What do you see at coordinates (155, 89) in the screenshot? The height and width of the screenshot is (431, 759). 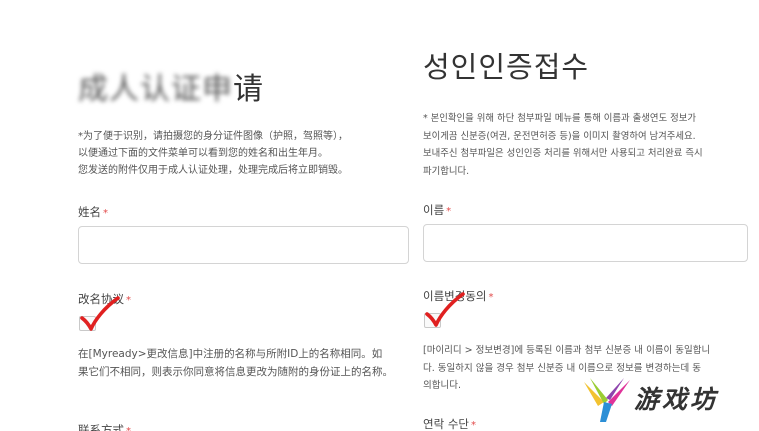 I see `title-blurred-part: 成人认证申` at bounding box center [155, 89].